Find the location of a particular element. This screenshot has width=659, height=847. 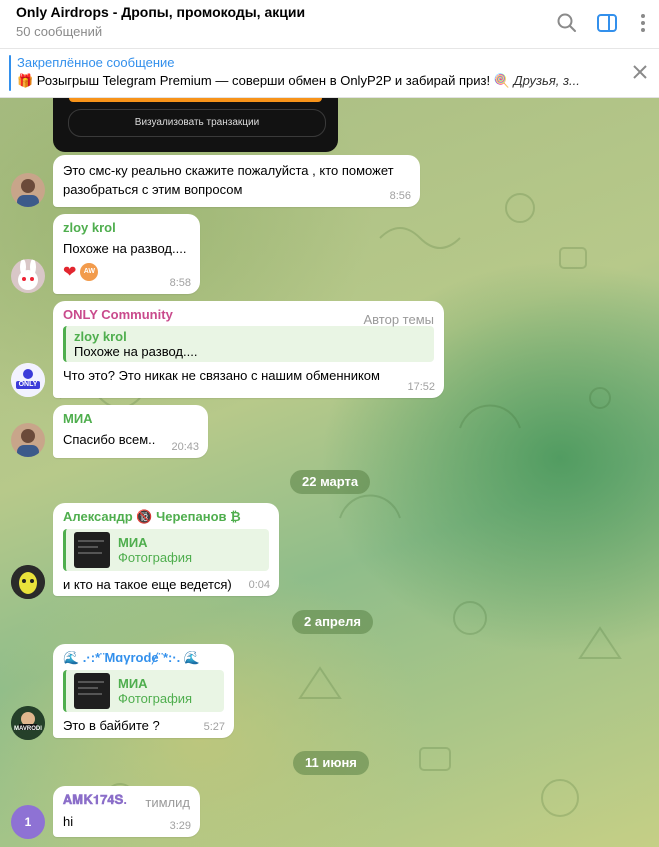

avatar-label: MAVRODI is located at coordinates (28, 729).